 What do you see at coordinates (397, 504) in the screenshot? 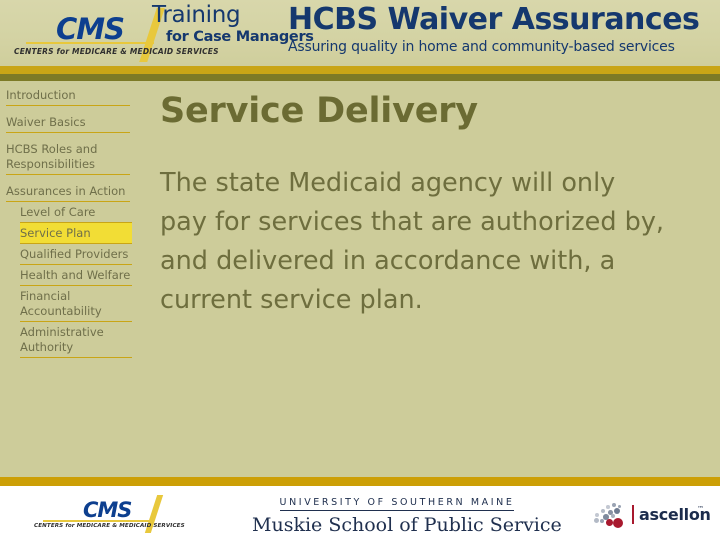
I see `usm-university-name: UNIVERSITY OF SOUTHERN MAINE` at bounding box center [397, 504].